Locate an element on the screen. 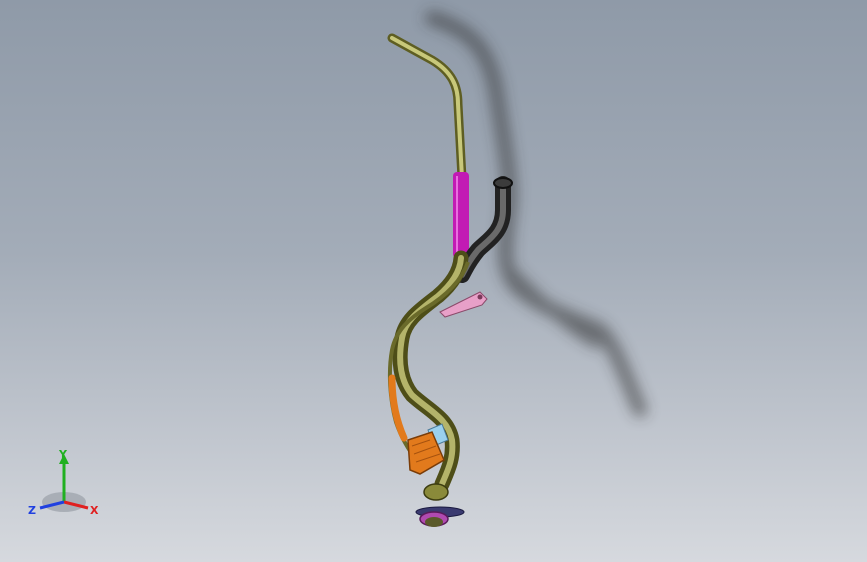 This screenshot has height=562, width=867. view-orientation-triad: Y X Z is located at coordinates (67, 486).